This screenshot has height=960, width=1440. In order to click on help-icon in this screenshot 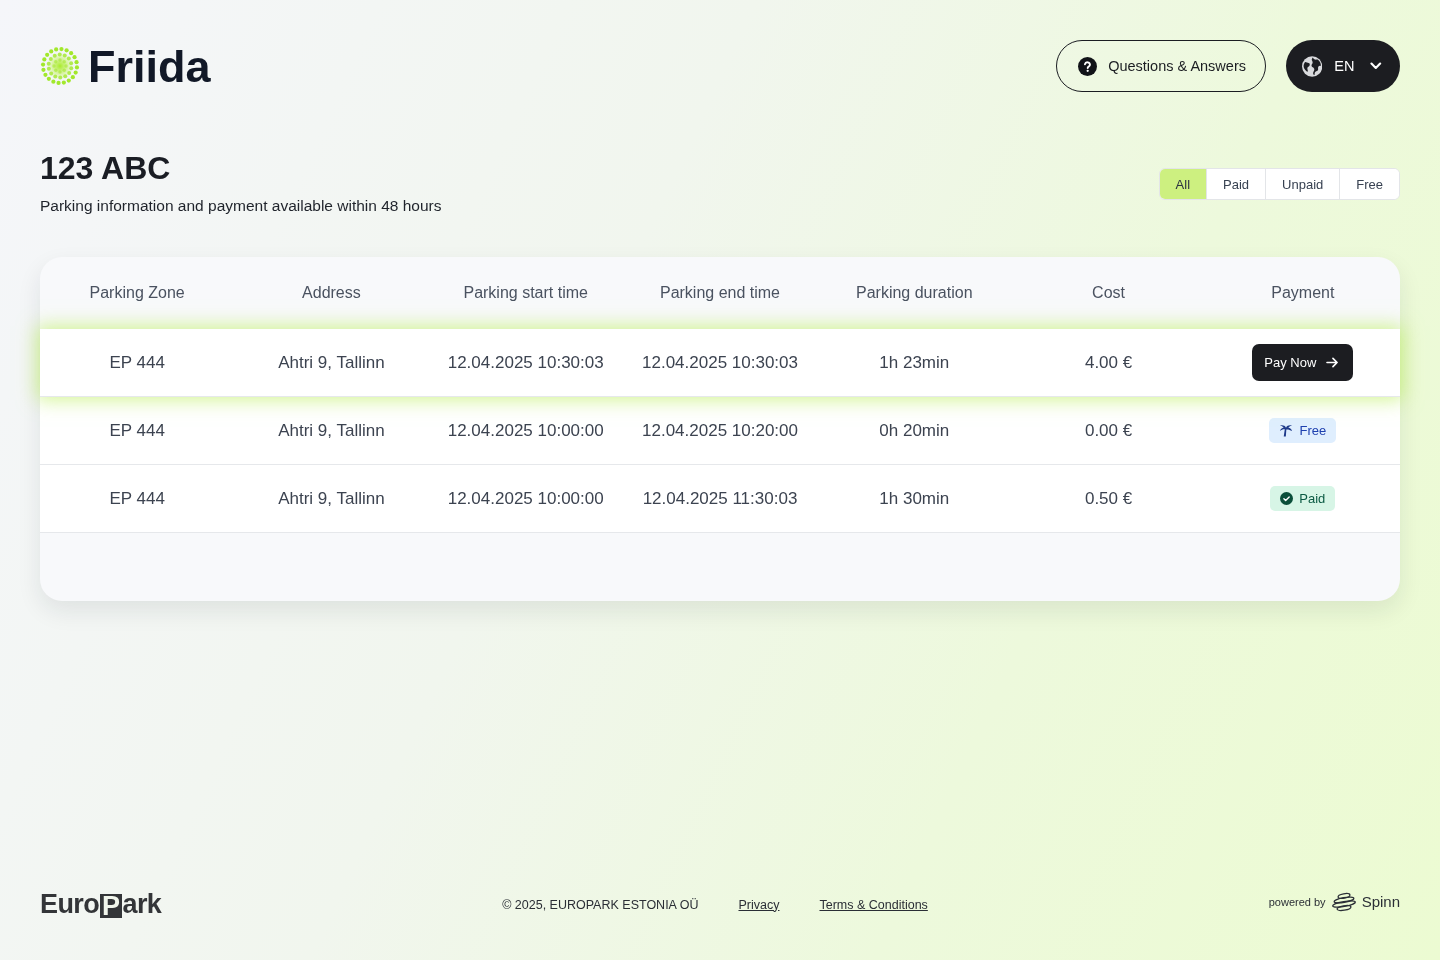, I will do `click(1088, 66)`.